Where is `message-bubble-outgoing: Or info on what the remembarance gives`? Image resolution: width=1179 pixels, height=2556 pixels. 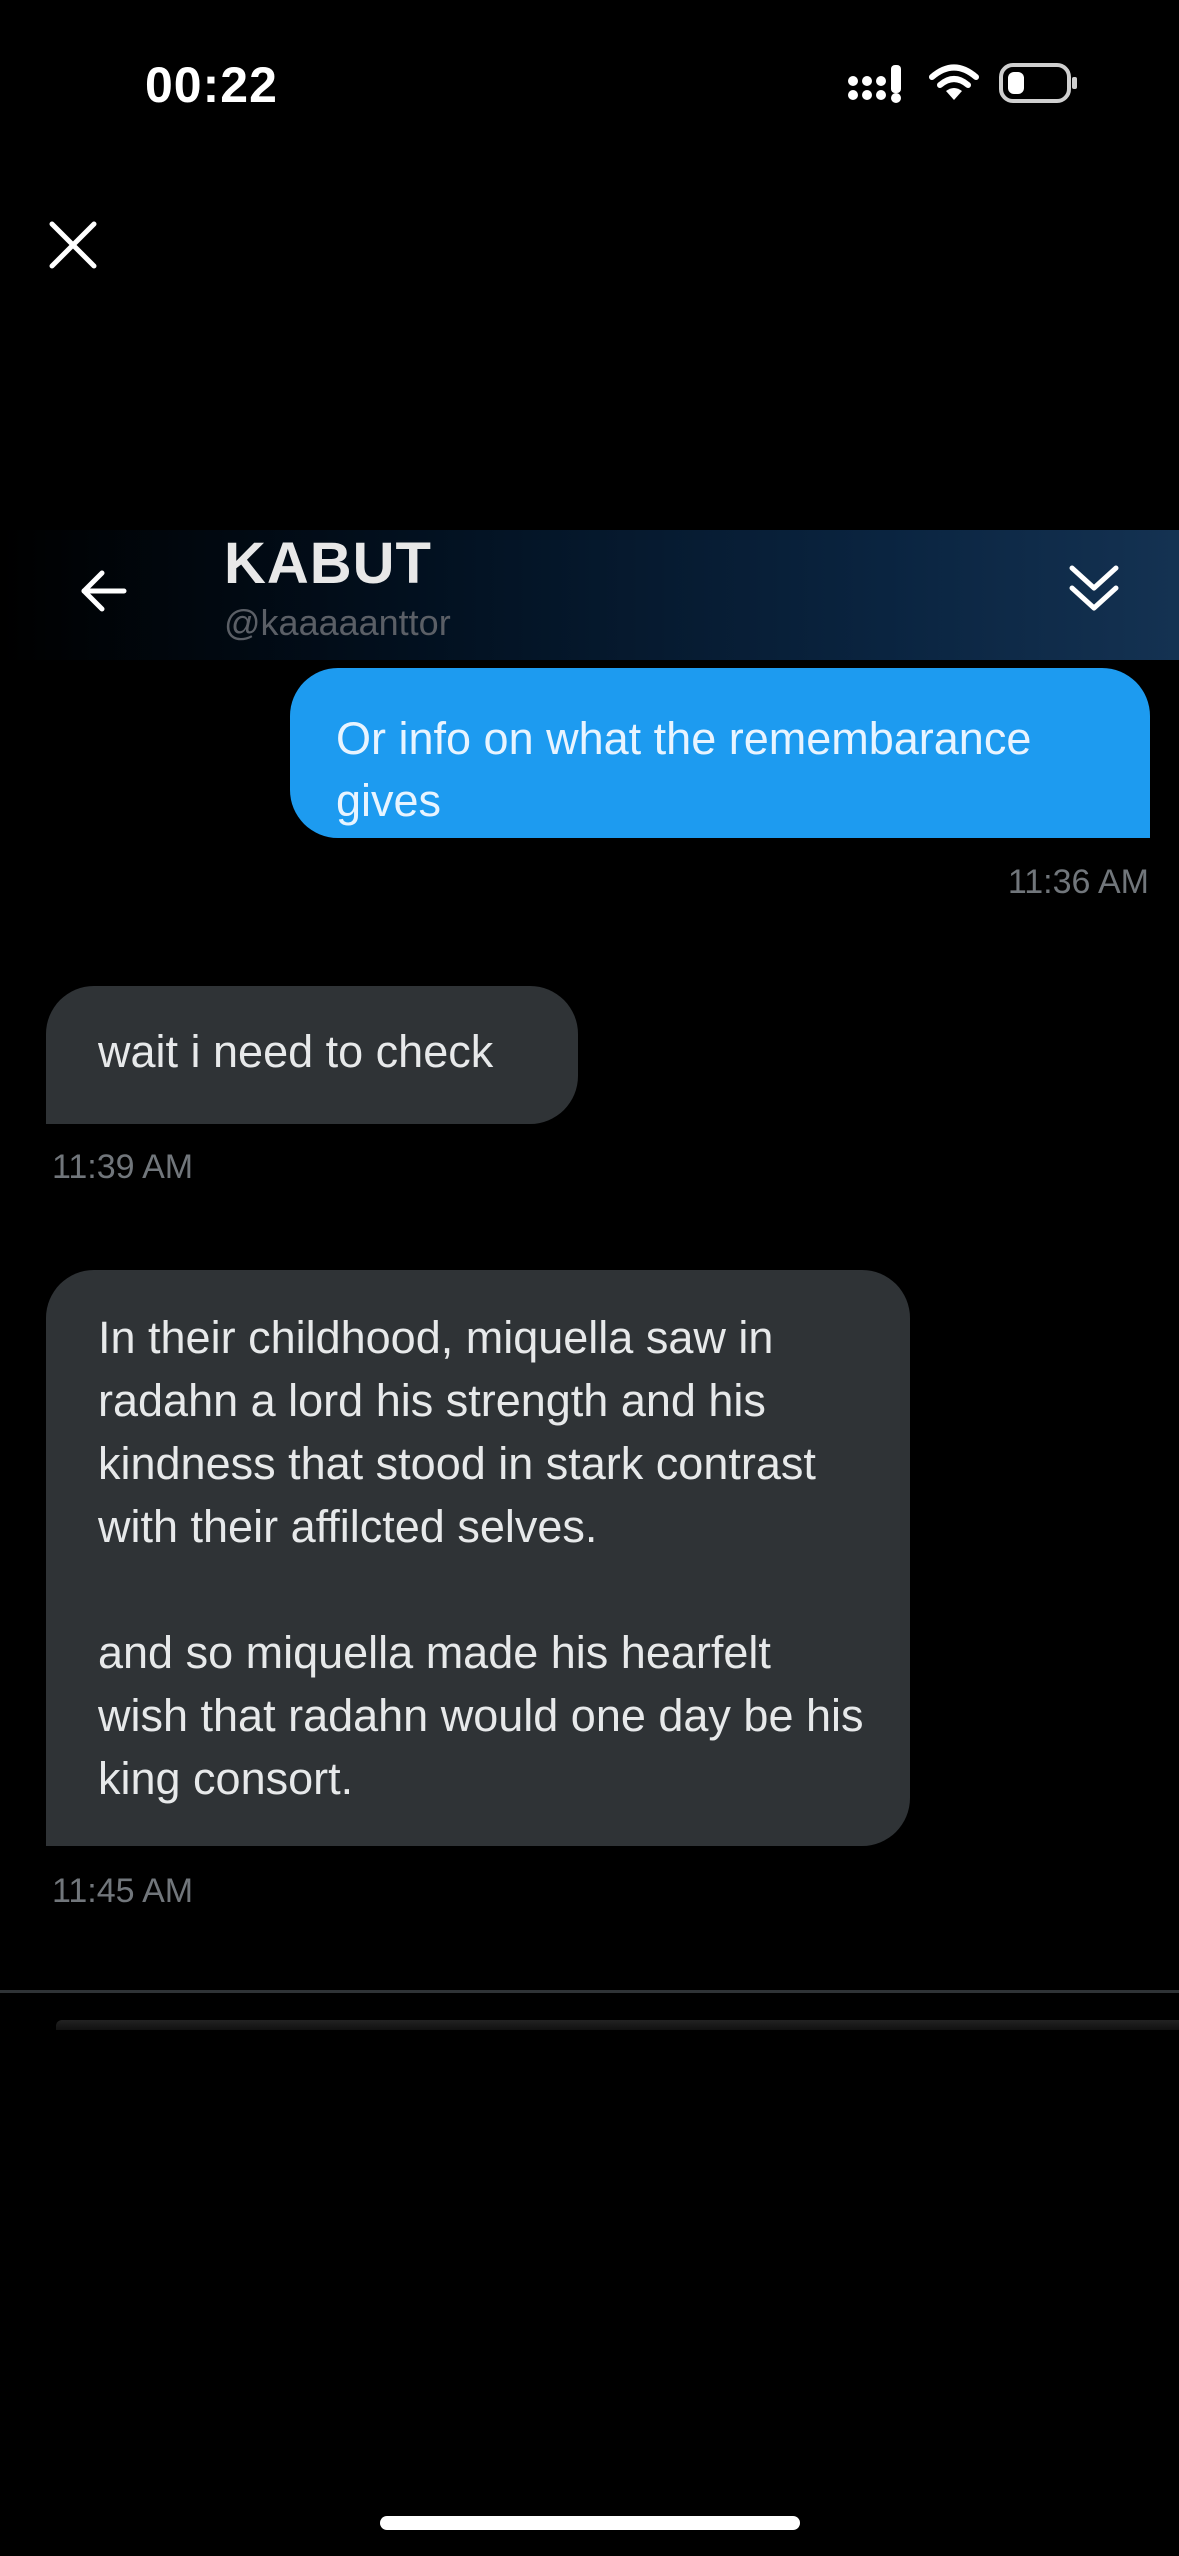
message-bubble-outgoing: Or info on what the remembarance gives is located at coordinates (720, 753).